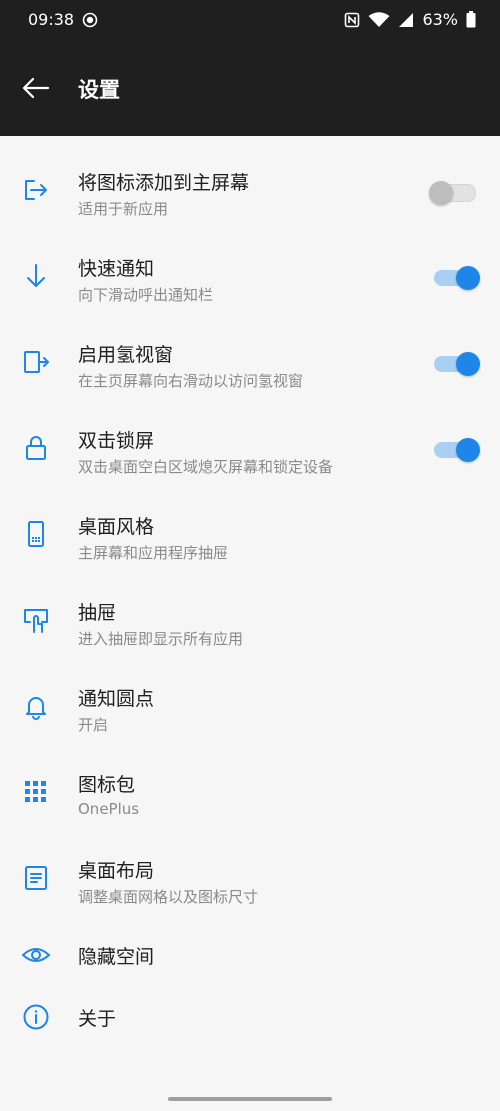  I want to click on setting-title: 关于, so click(97, 1019).